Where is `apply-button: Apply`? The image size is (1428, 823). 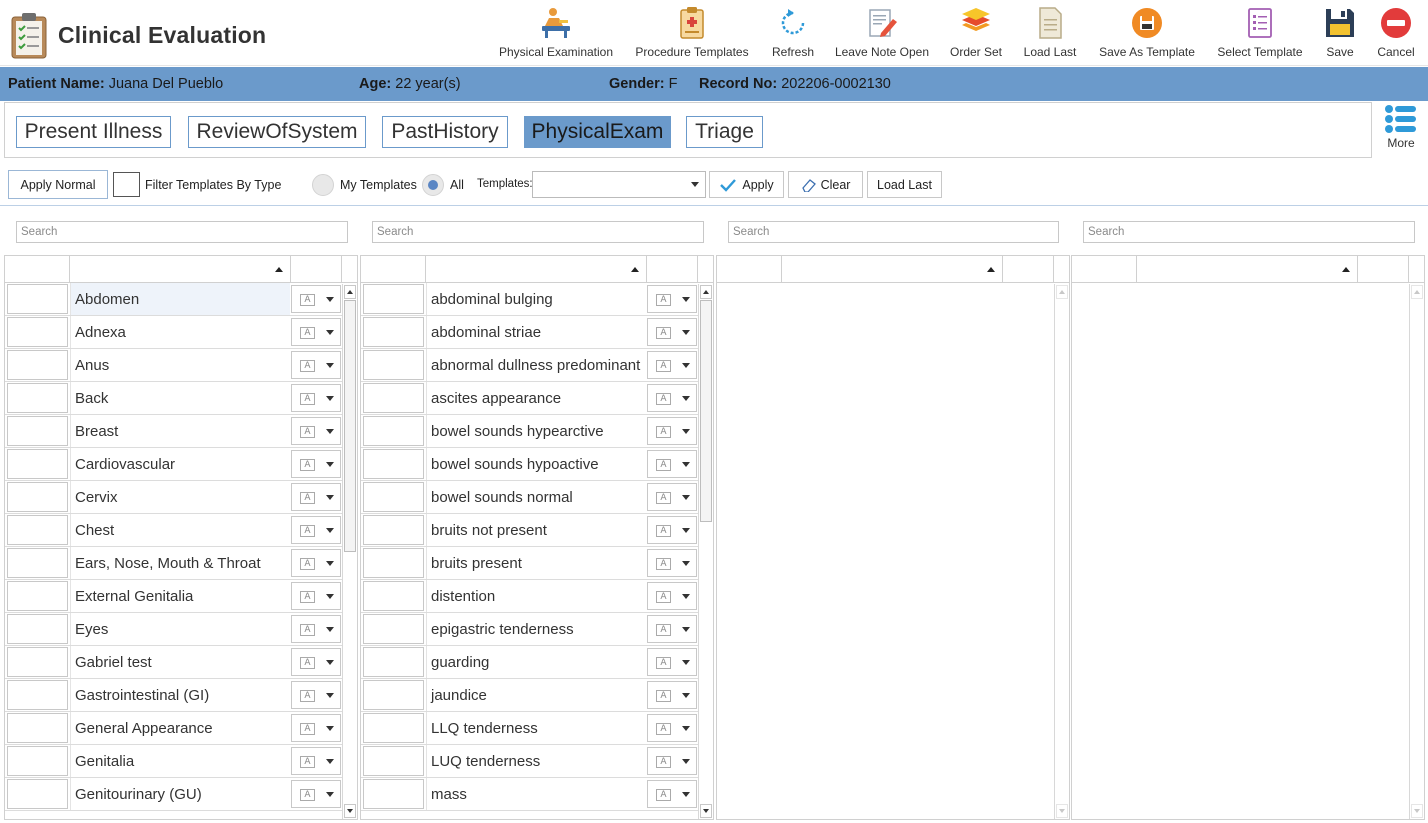 apply-button: Apply is located at coordinates (746, 184).